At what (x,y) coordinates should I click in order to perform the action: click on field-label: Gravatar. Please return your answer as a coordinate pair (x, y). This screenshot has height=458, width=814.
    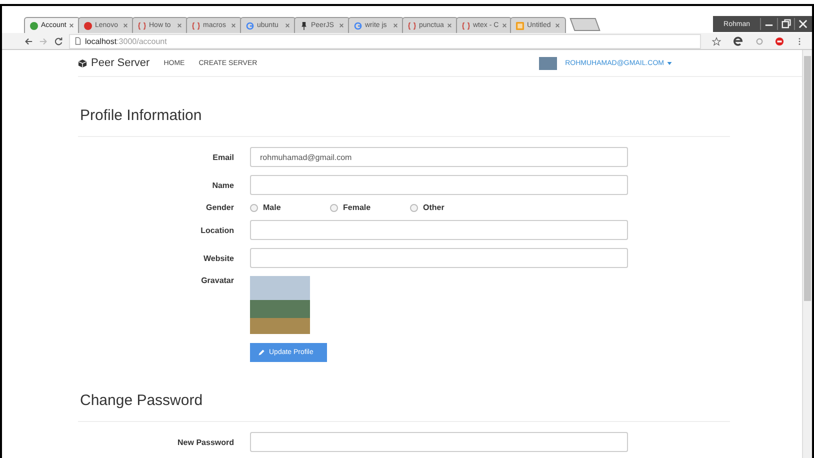
    Looking at the image, I should click on (217, 280).